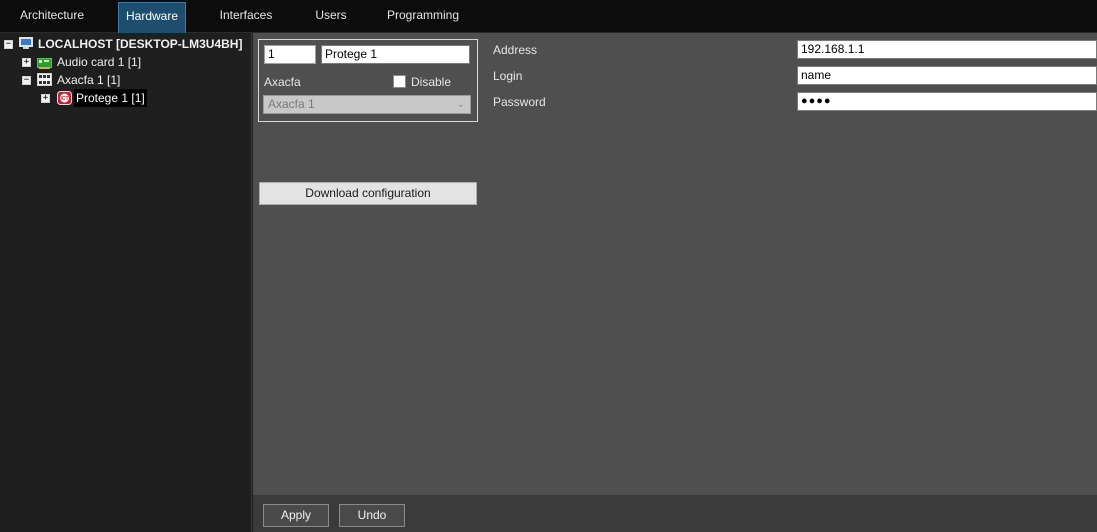  I want to click on controller-grid-icon, so click(44, 79).